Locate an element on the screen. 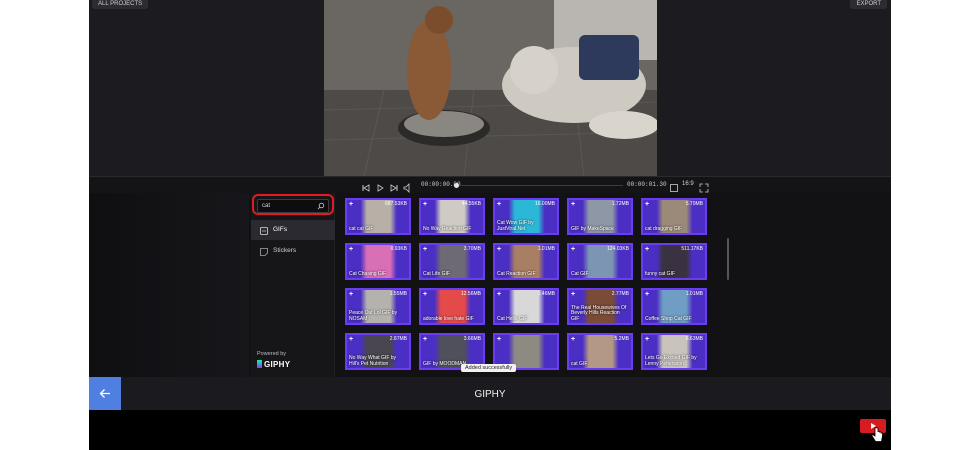 This screenshot has width=980, height=450. export-button: EXPORT is located at coordinates (868, 4).